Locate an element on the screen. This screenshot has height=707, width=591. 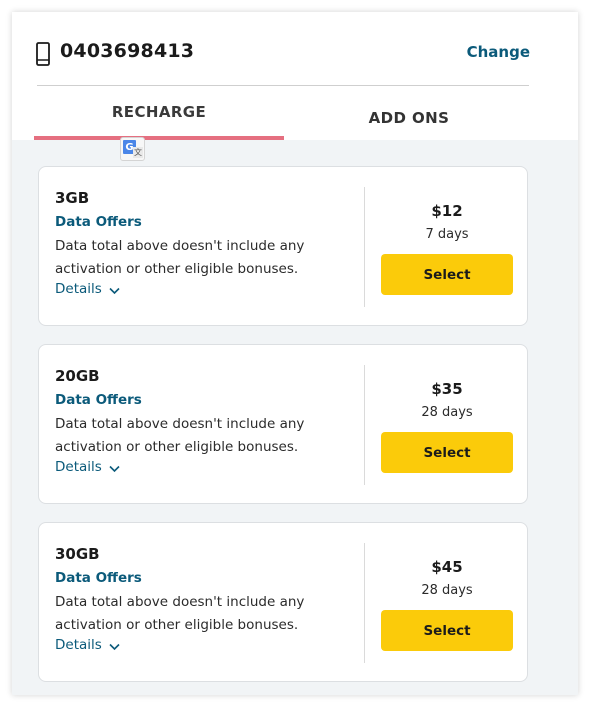
offer-price: $12 is located at coordinates (447, 211).